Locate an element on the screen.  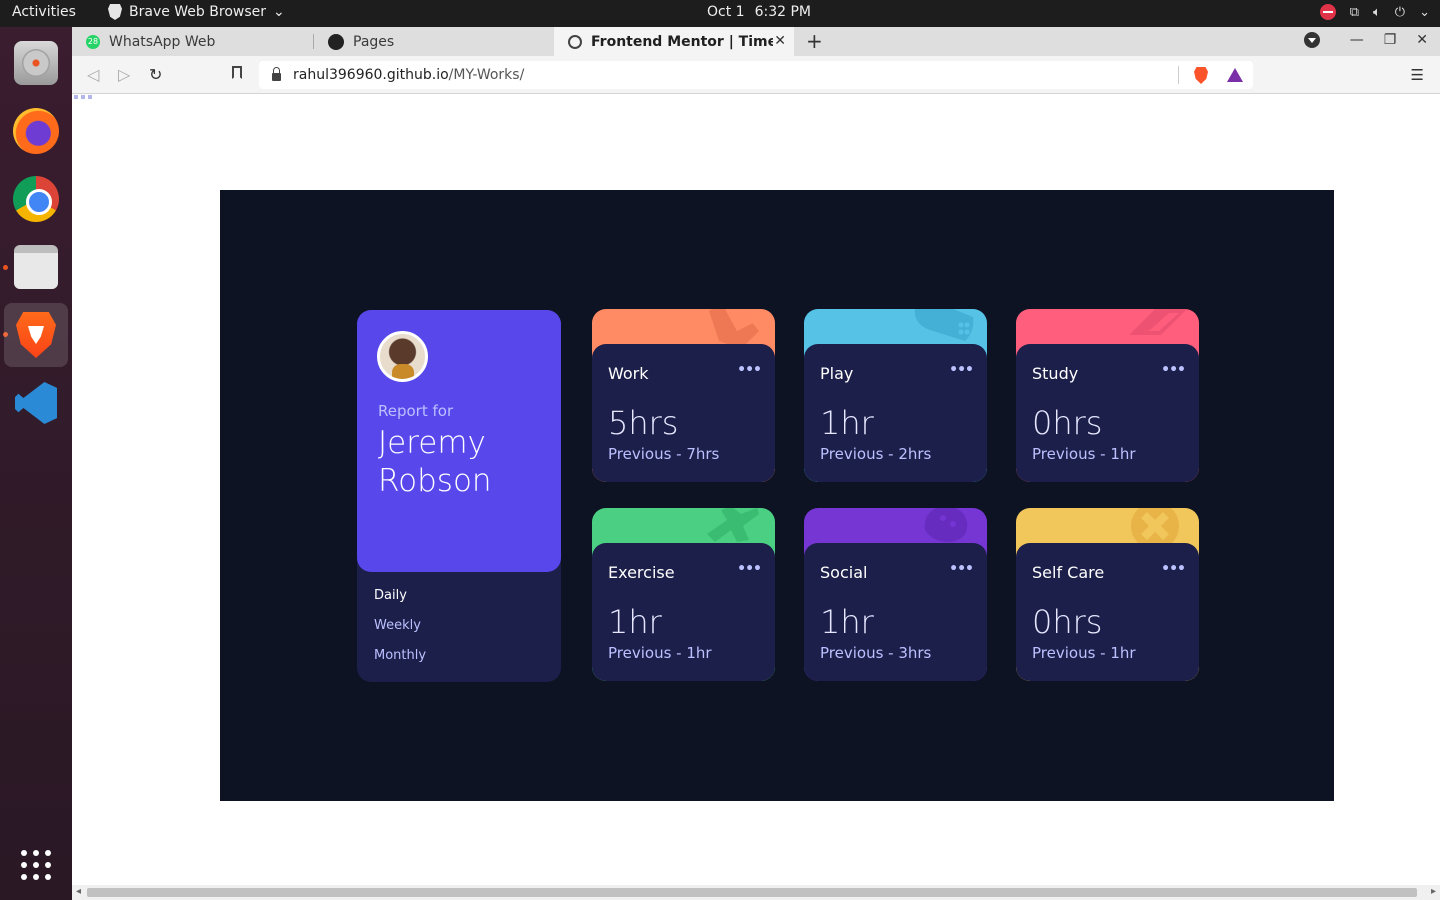
activity-card-social: Social ••• 1hr Previous - 3hrs is located at coordinates (895, 594).